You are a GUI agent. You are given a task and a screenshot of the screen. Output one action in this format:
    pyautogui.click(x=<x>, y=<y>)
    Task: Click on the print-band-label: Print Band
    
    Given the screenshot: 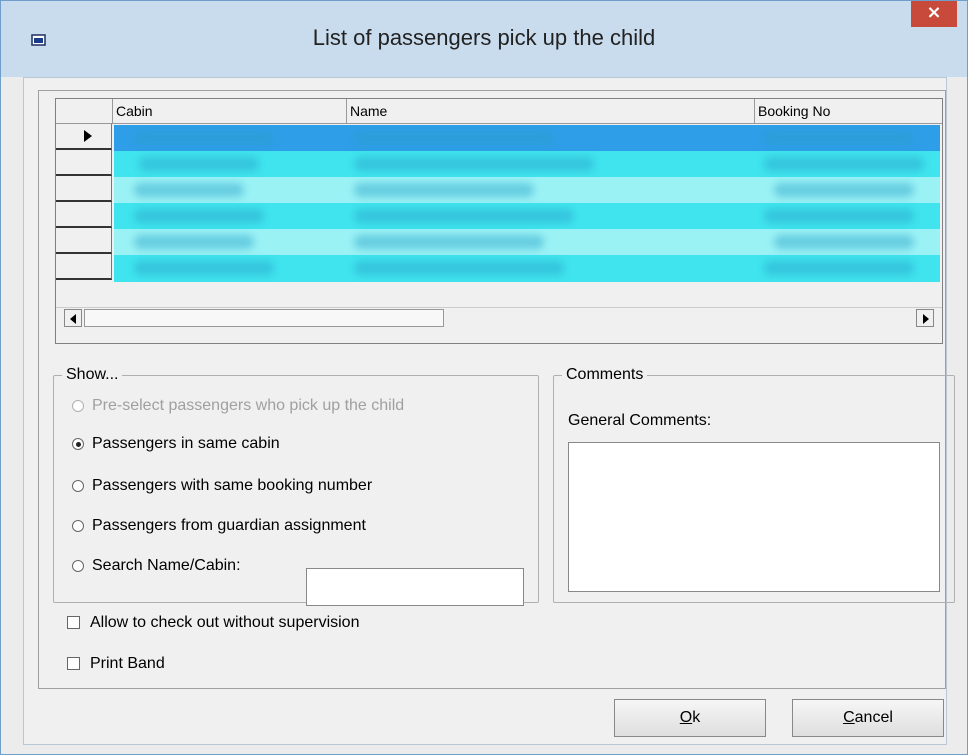 What is the action you would take?
    pyautogui.click(x=127, y=663)
    